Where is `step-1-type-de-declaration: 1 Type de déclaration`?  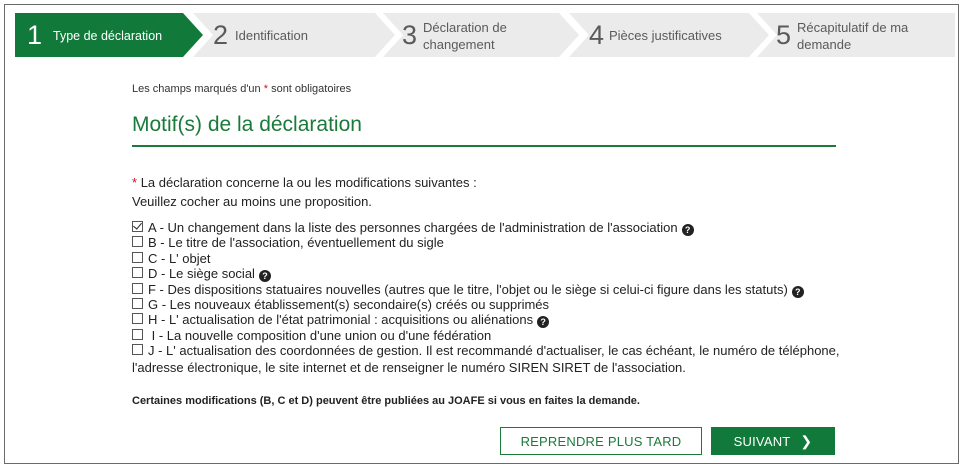 step-1-type-de-declaration: 1 Type de déclaration is located at coordinates (109, 35).